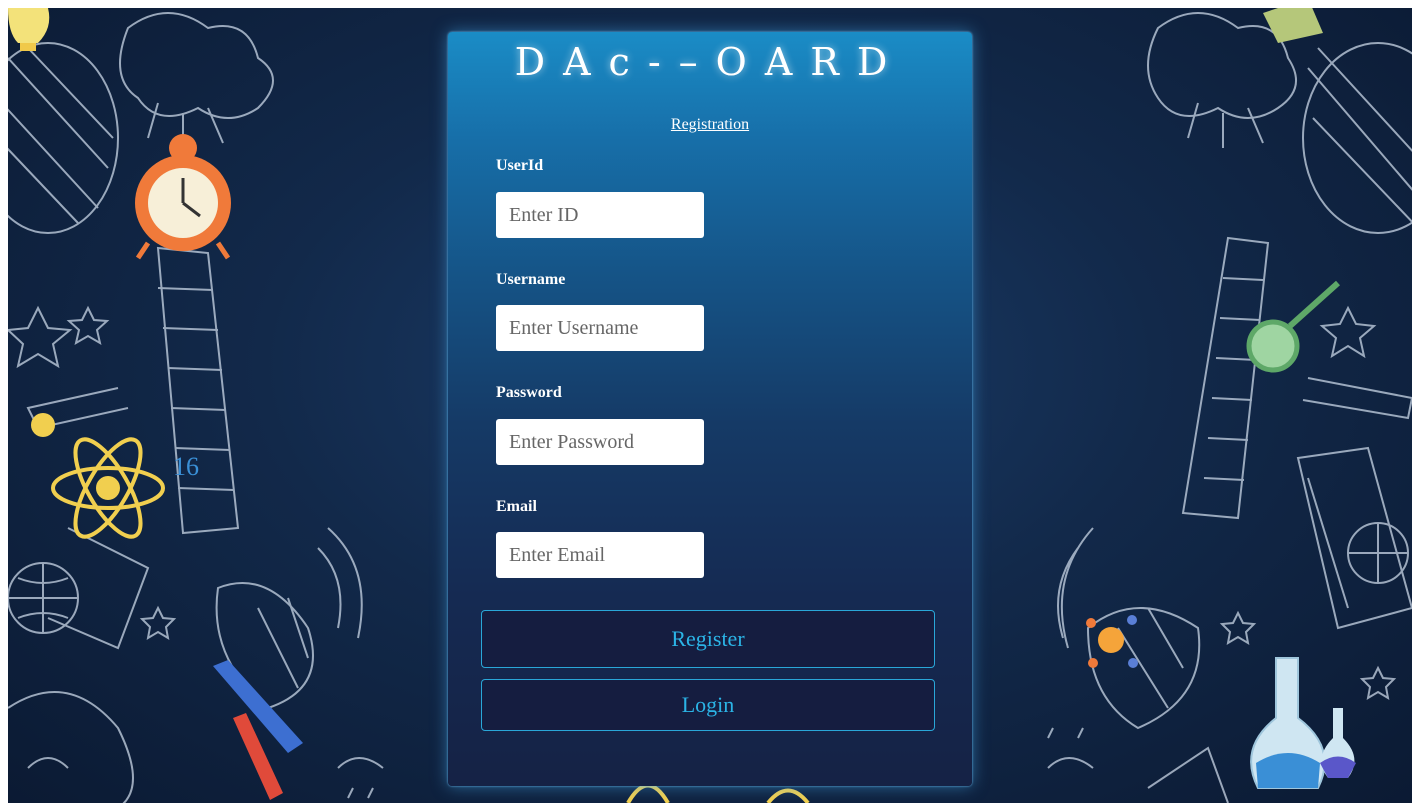 This screenshot has height=803, width=1420. Describe the element at coordinates (710, 62) in the screenshot. I see `brand-title: DAc-–OARD` at that location.